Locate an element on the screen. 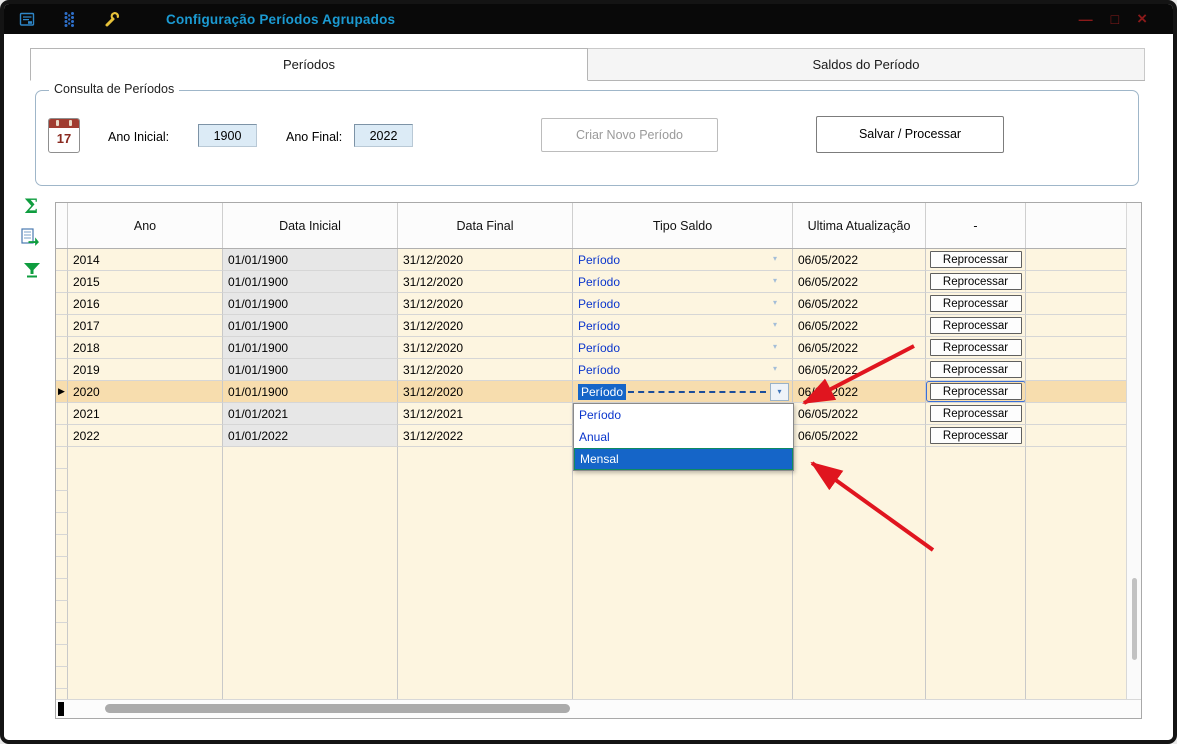 This screenshot has height=744, width=1177. vertical-scrollbar is located at coordinates (1133, 451).